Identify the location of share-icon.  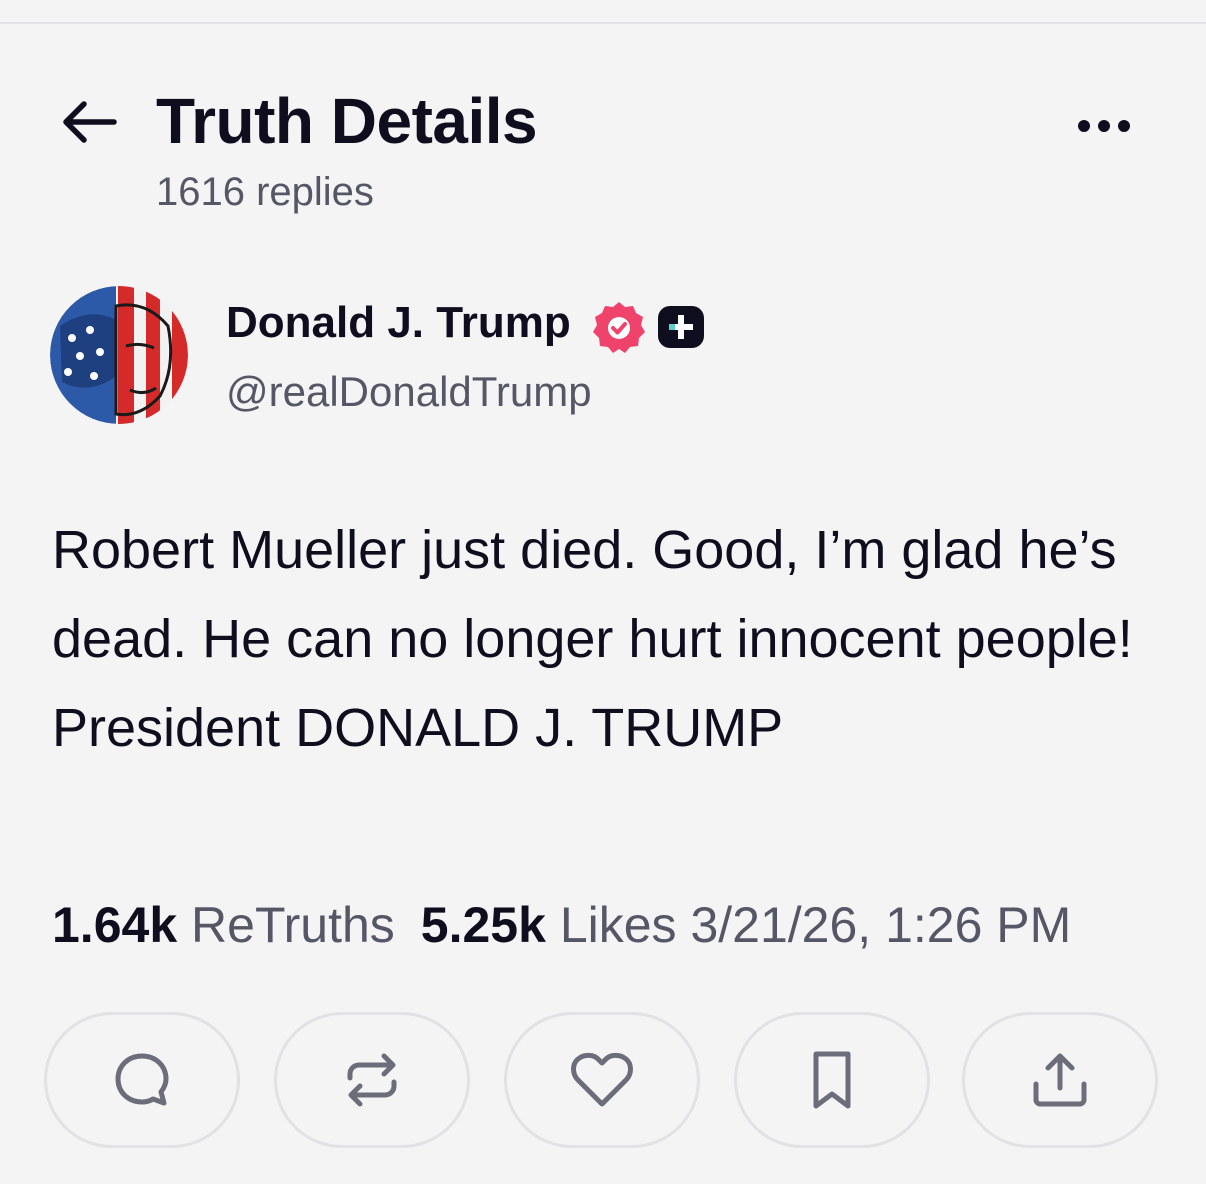
(1060, 1080).